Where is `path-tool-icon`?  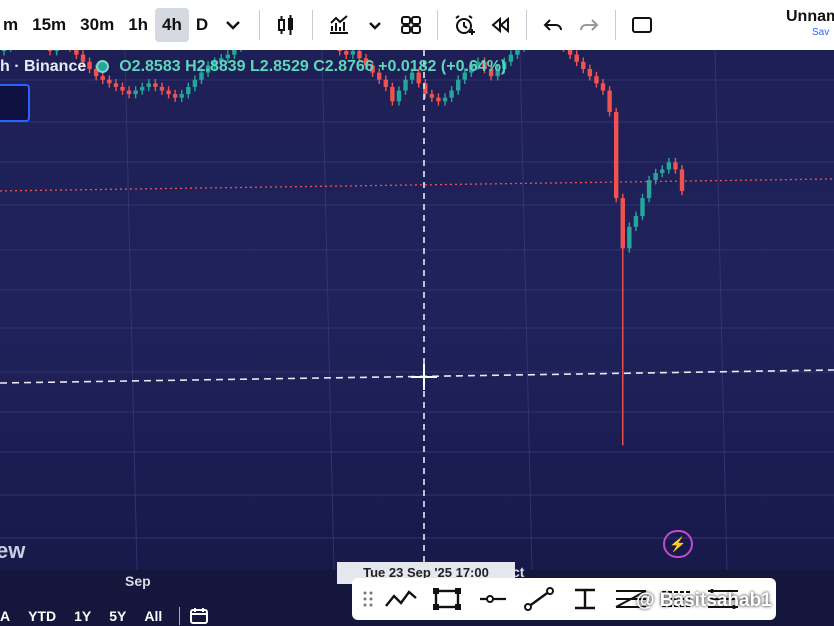 path-tool-icon is located at coordinates (401, 599).